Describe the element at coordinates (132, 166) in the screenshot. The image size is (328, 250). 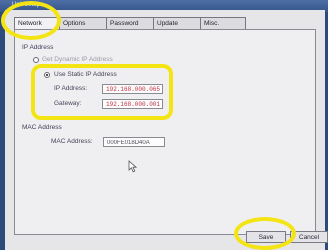
I see `mouse-cursor-icon` at that location.